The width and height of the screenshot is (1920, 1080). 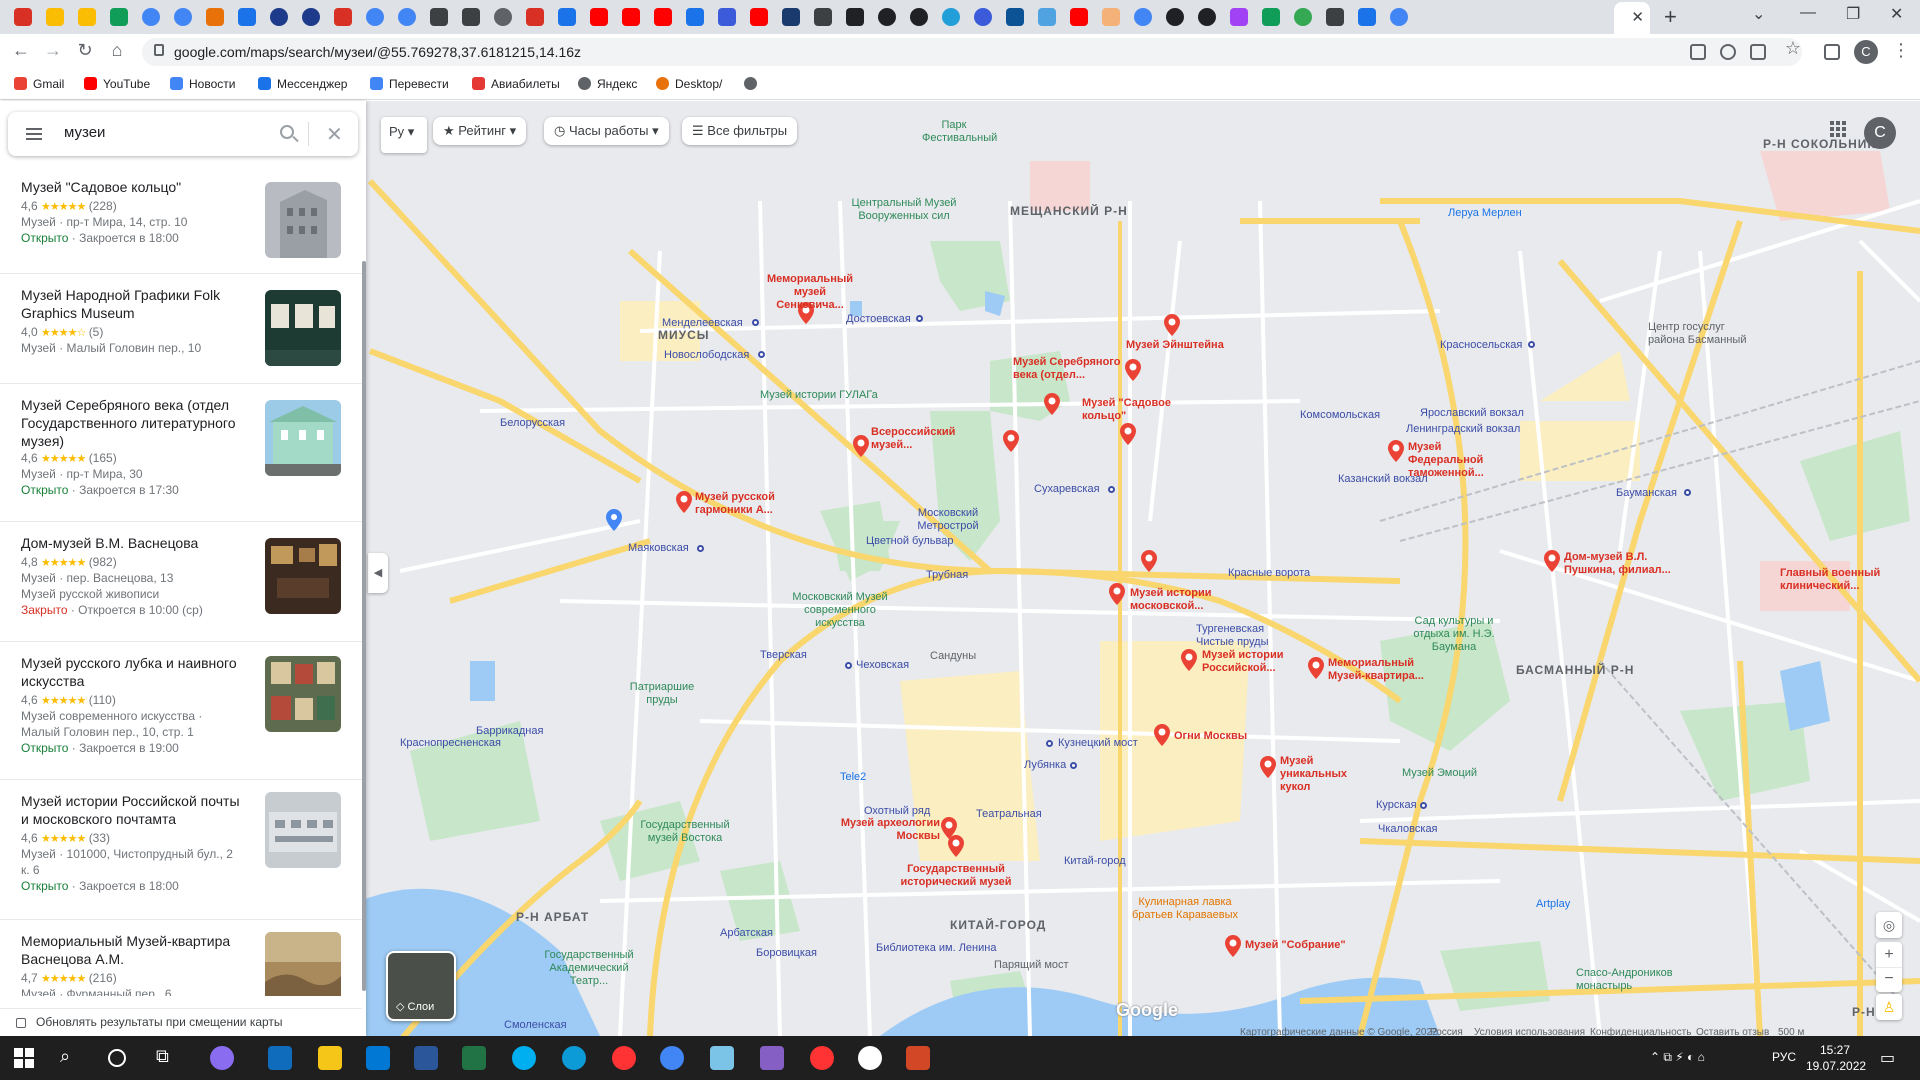 I want to click on metro-label: Смоленская, so click(x=535, y=1025).